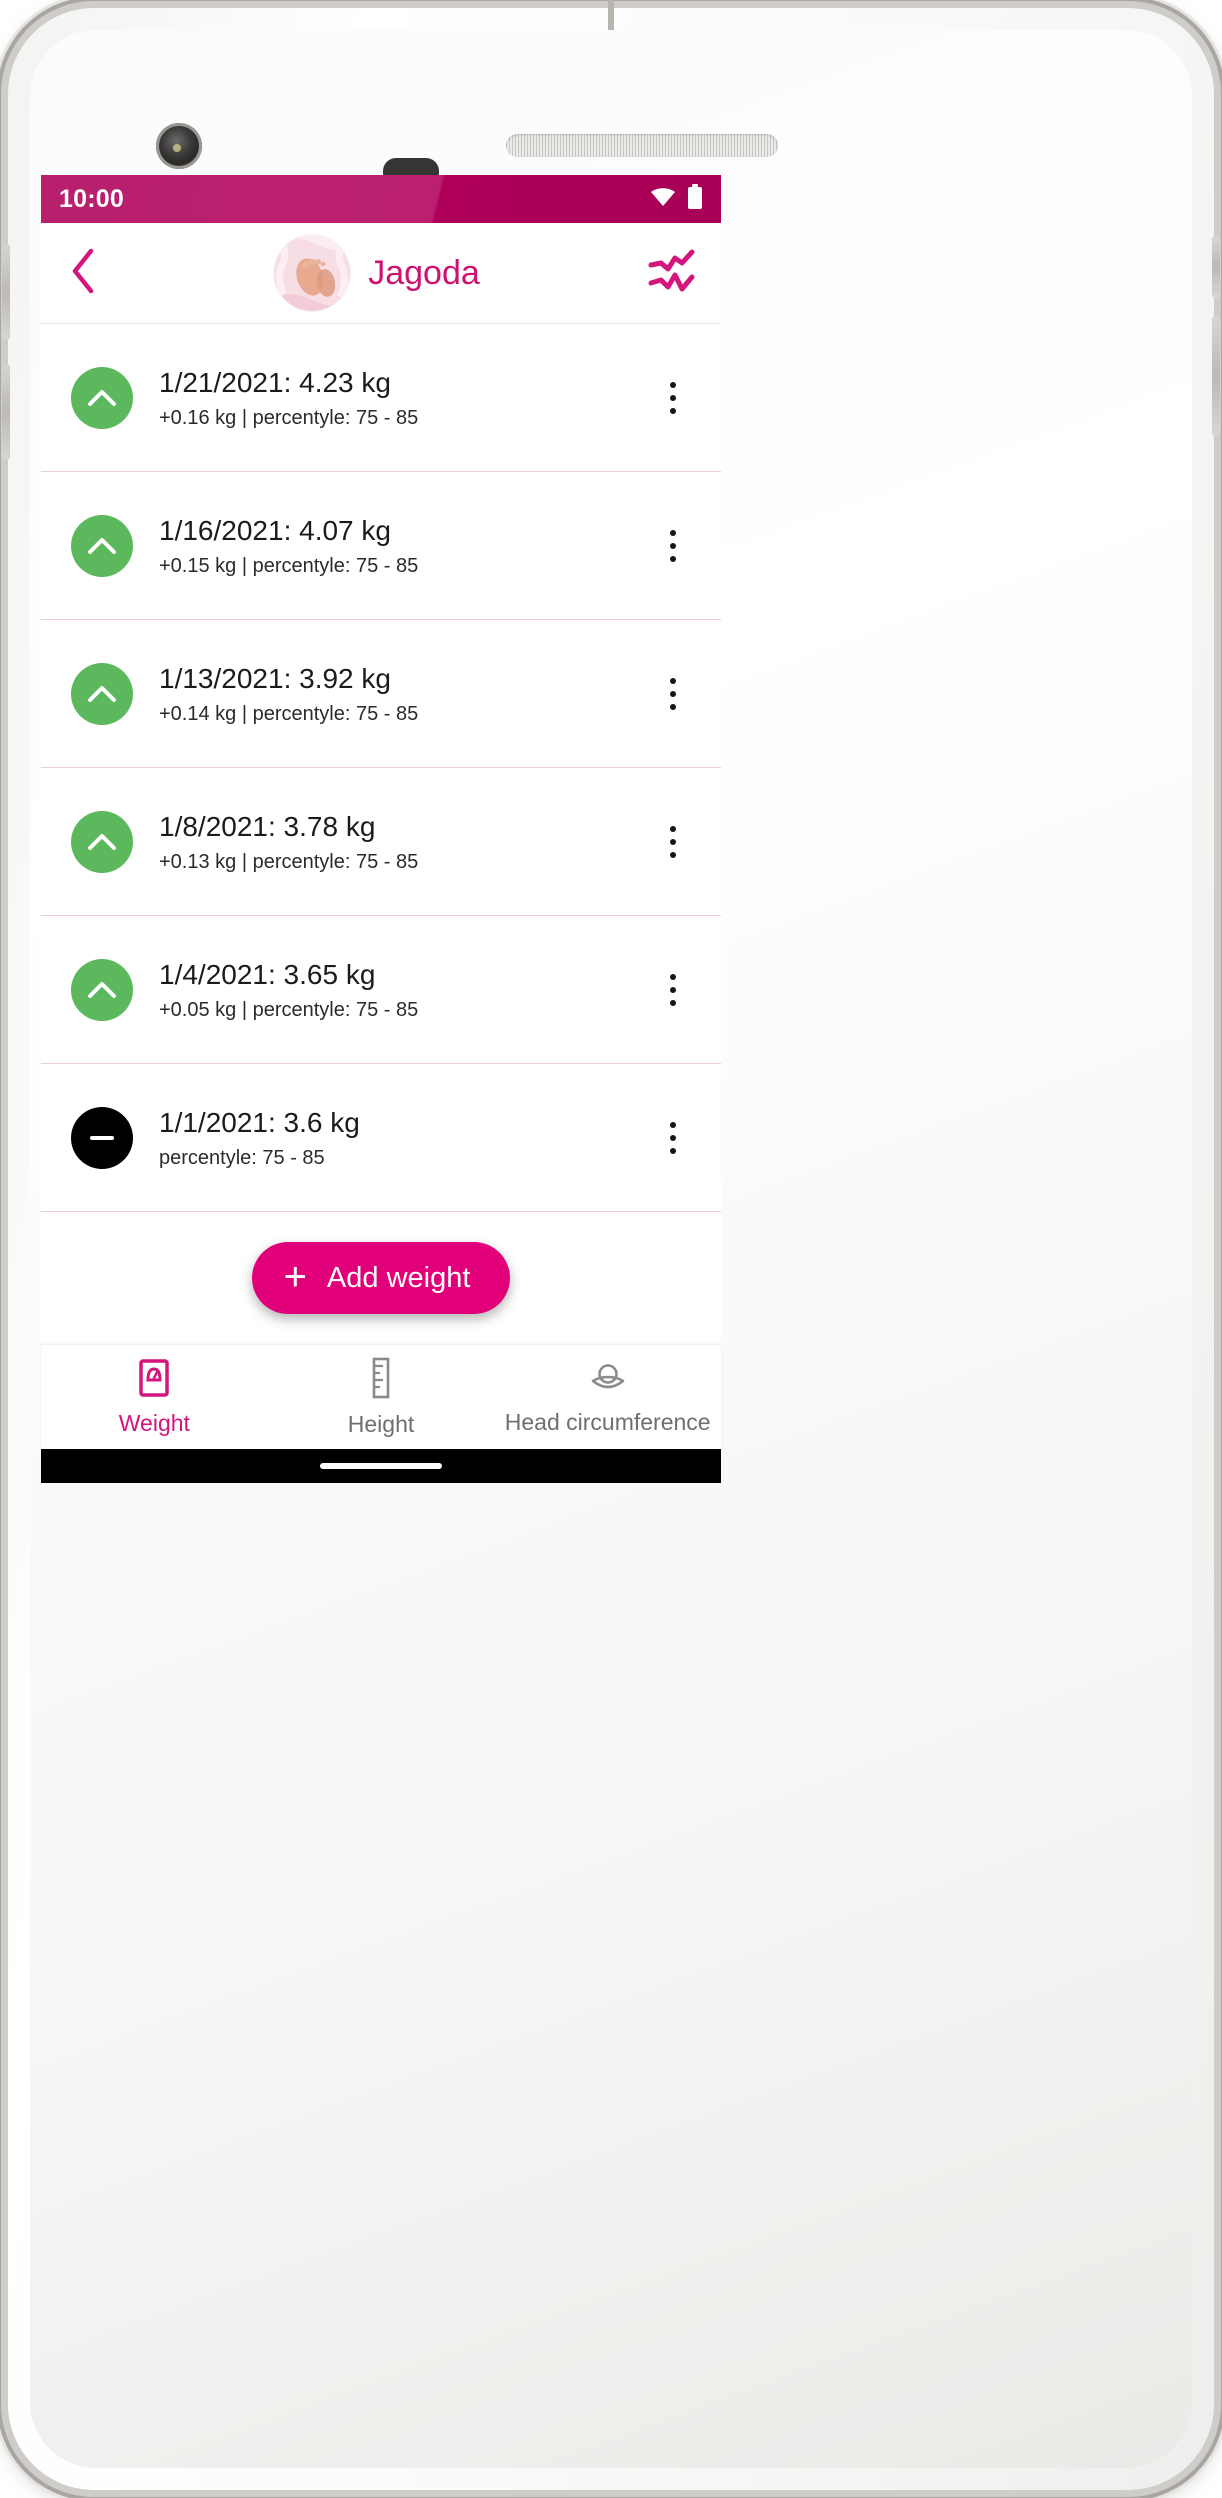  What do you see at coordinates (242, 1158) in the screenshot?
I see `row-subtitle: percentyle: 75 - 85` at bounding box center [242, 1158].